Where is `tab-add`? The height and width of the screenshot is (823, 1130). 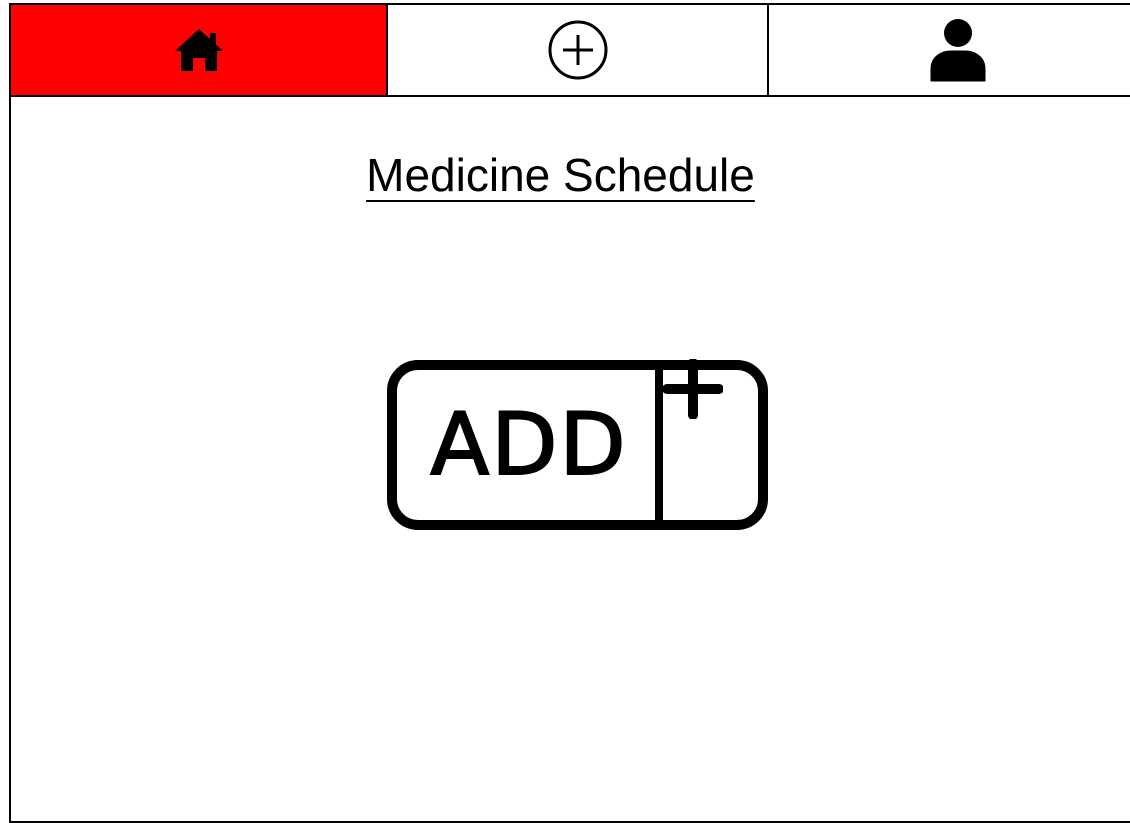
tab-add is located at coordinates (578, 50).